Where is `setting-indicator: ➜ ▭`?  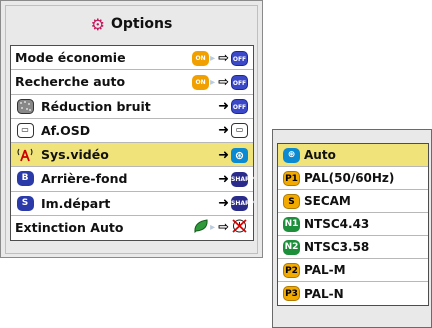 setting-indicator: ➜ ▭ is located at coordinates (232, 131).